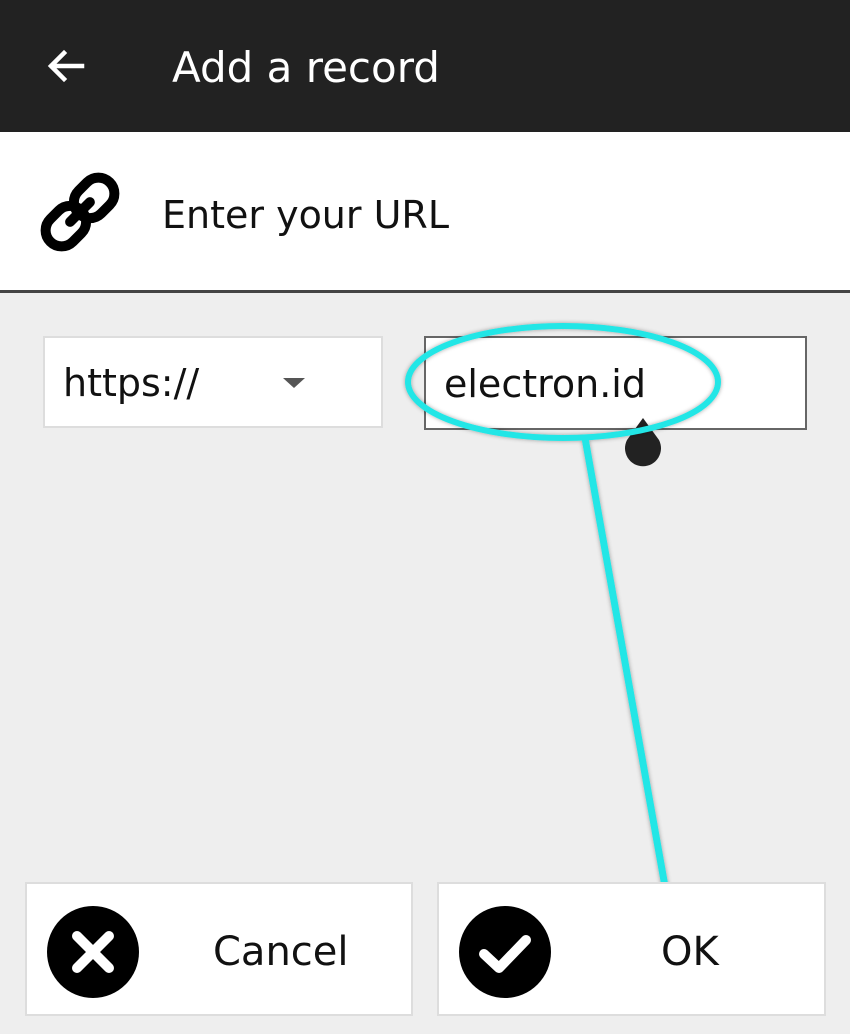 This screenshot has height=1034, width=850. Describe the element at coordinates (505, 952) in the screenshot. I see `check-circle-icon` at that location.